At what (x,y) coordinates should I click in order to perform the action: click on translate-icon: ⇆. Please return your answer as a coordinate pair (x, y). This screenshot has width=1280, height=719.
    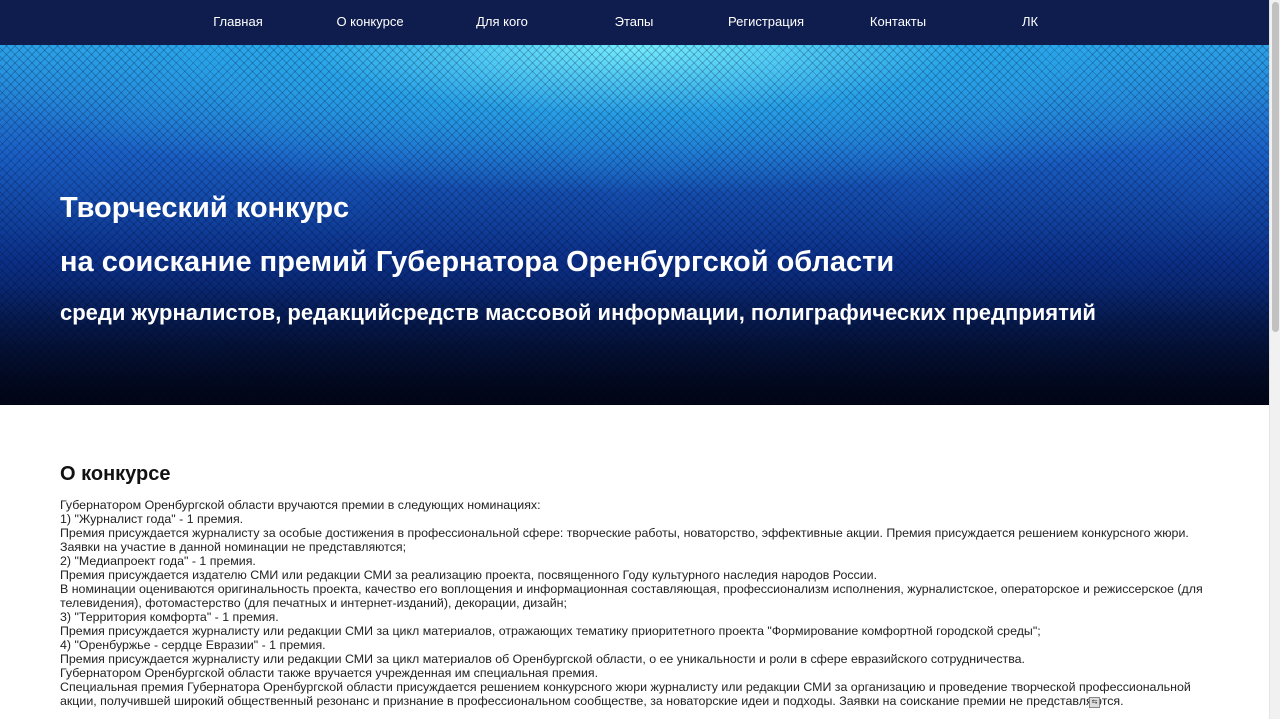
    Looking at the image, I should click on (1094, 702).